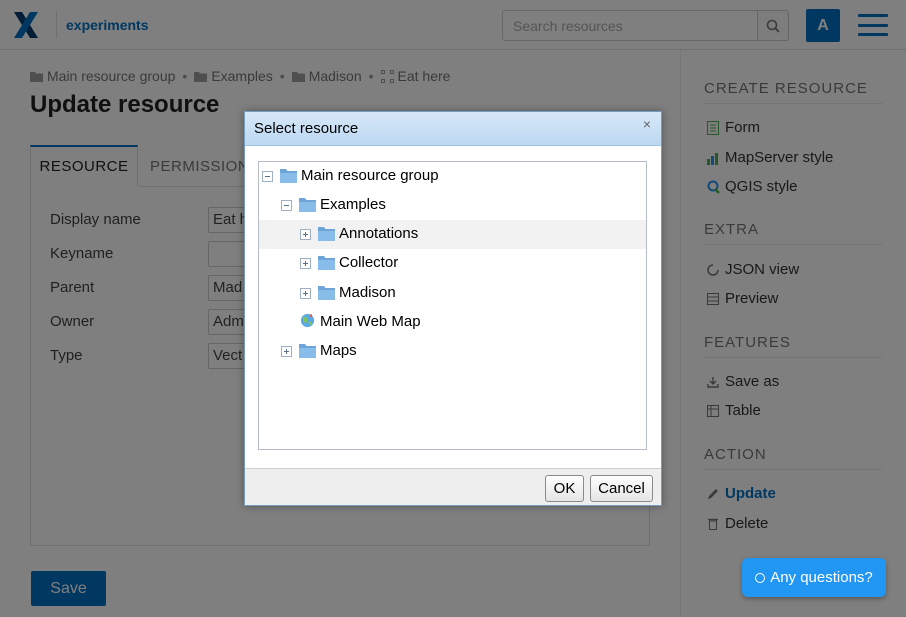  What do you see at coordinates (452, 351) in the screenshot?
I see `tree-node-maps: Maps` at bounding box center [452, 351].